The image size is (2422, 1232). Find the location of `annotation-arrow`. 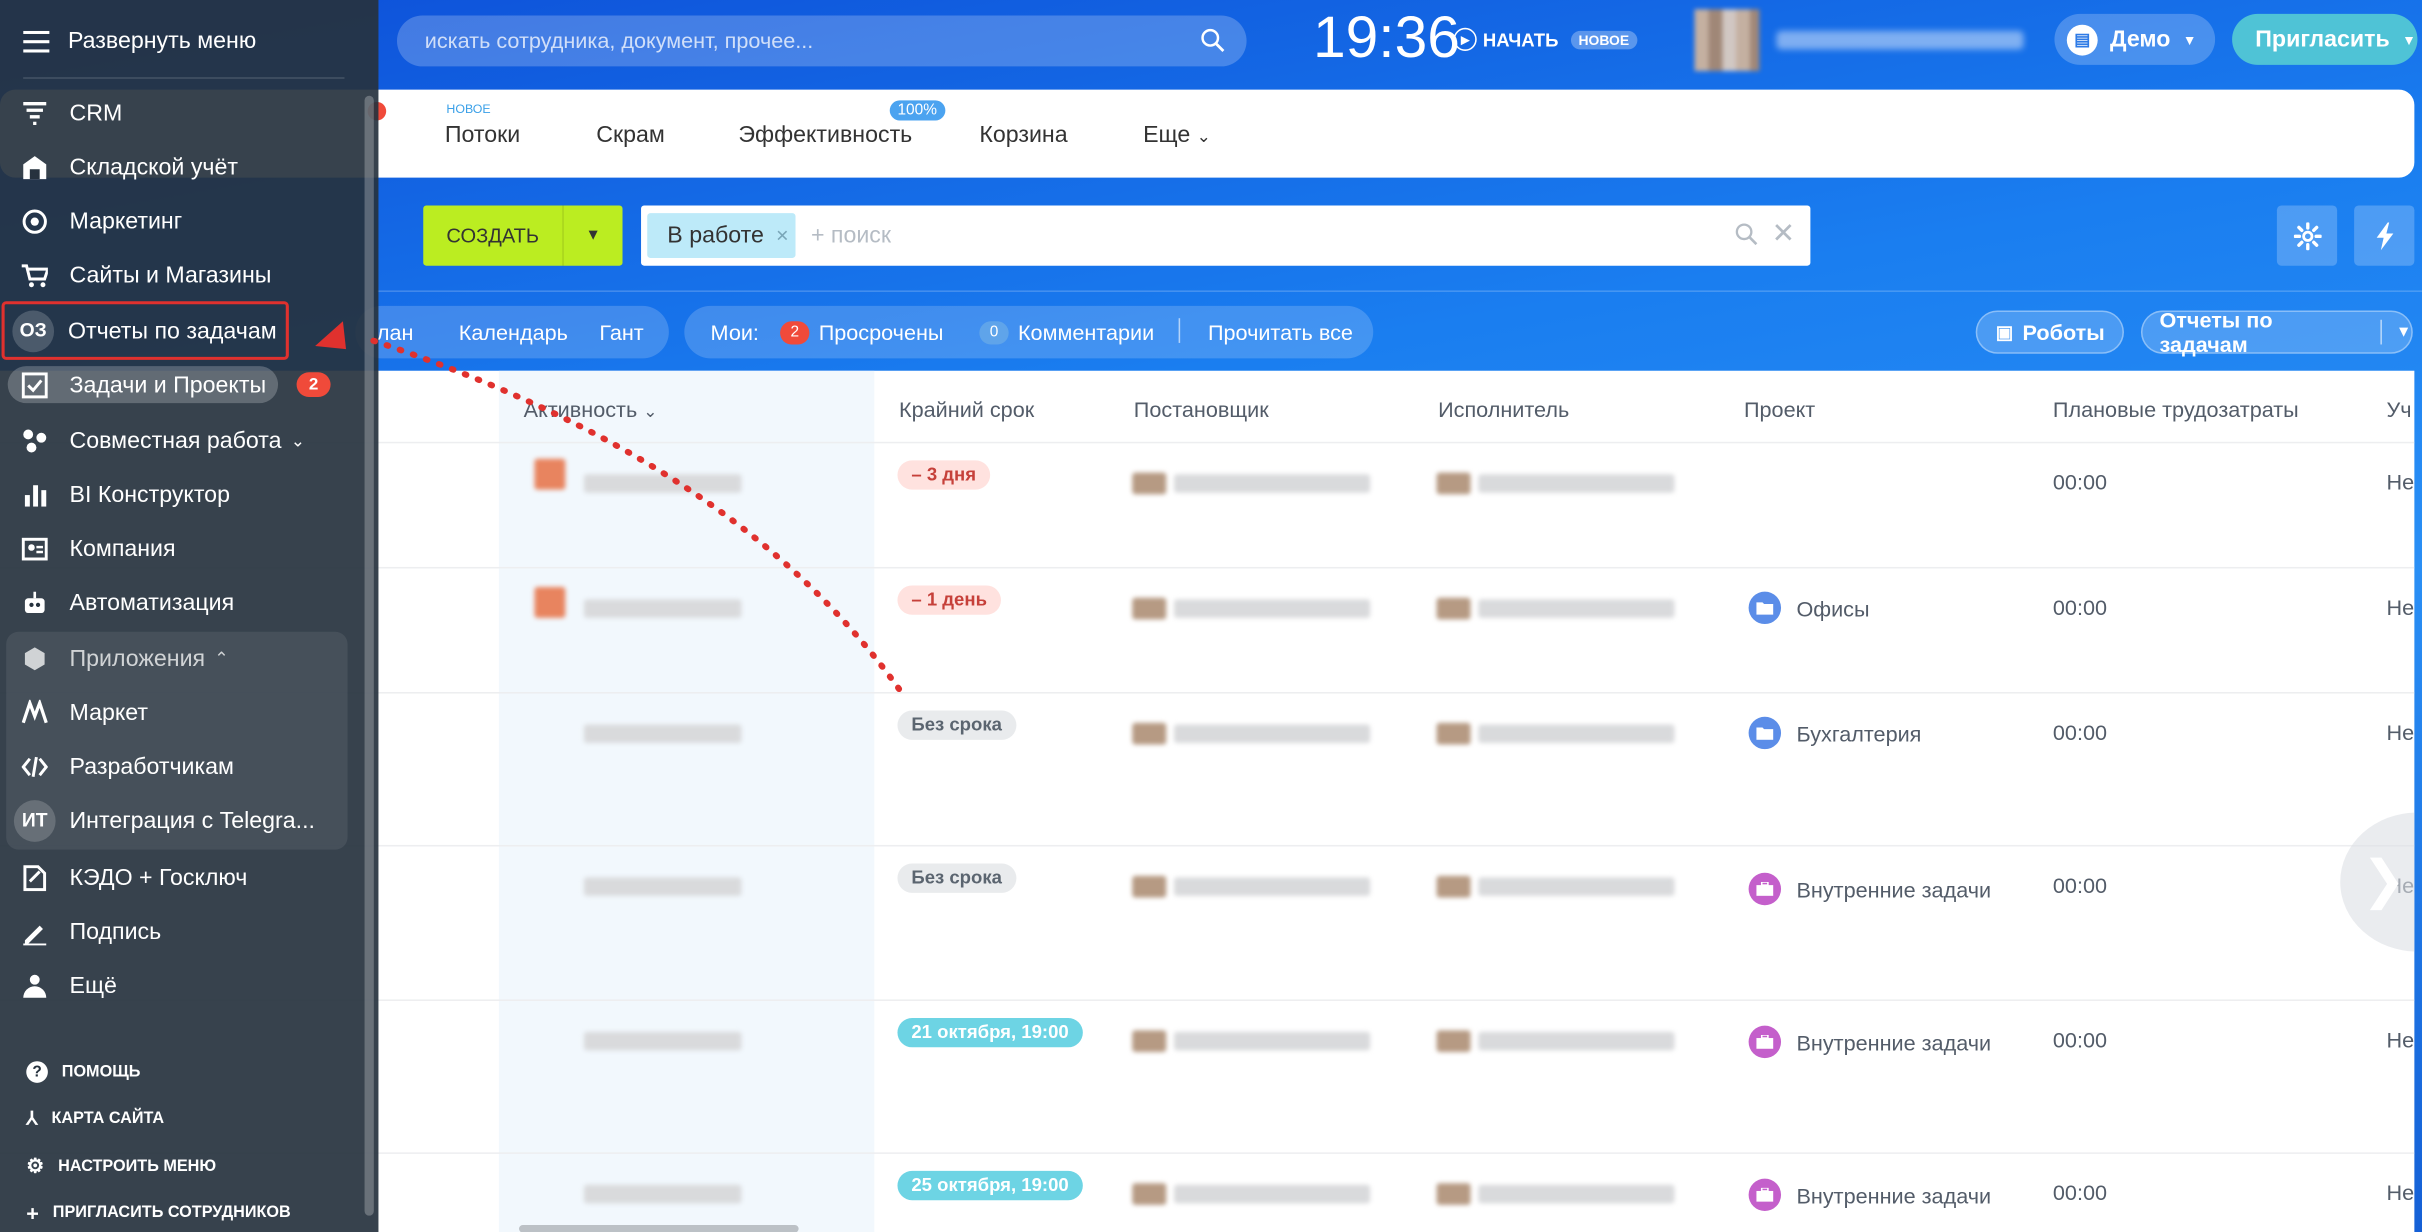

annotation-arrow is located at coordinates (609, 507).